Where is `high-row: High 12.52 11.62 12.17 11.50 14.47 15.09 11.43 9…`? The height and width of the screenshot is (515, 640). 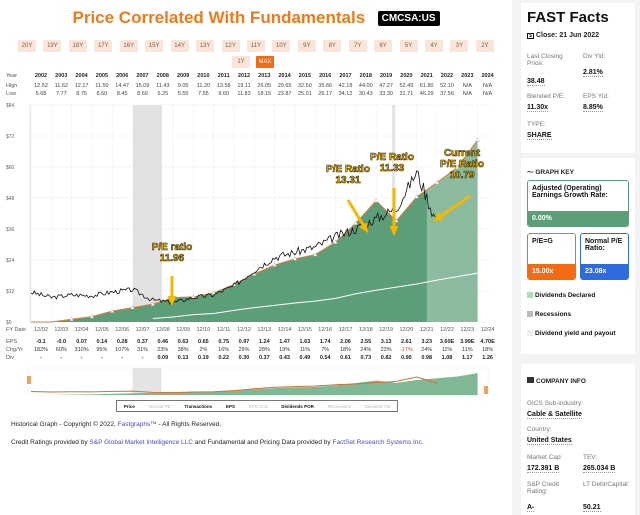
high-row: High 12.52 11.62 12.17 11.50 14.47 15.09 11.43 9… is located at coordinates (261, 87).